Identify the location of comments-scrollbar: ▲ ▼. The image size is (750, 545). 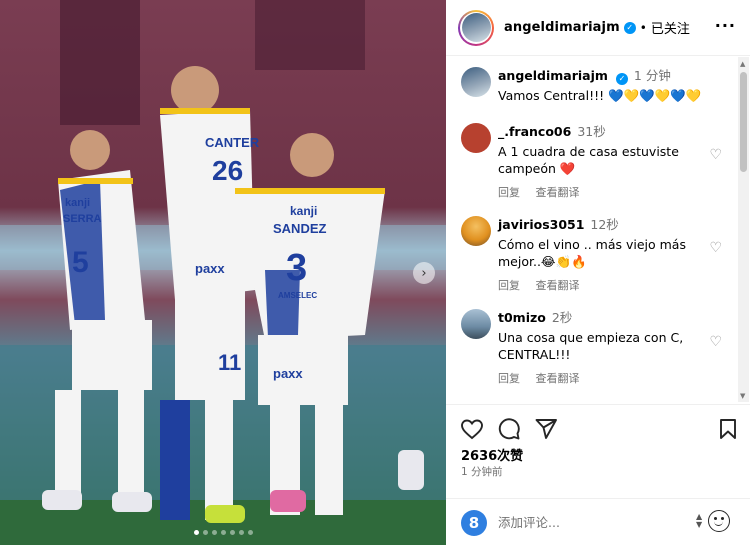
(743, 229).